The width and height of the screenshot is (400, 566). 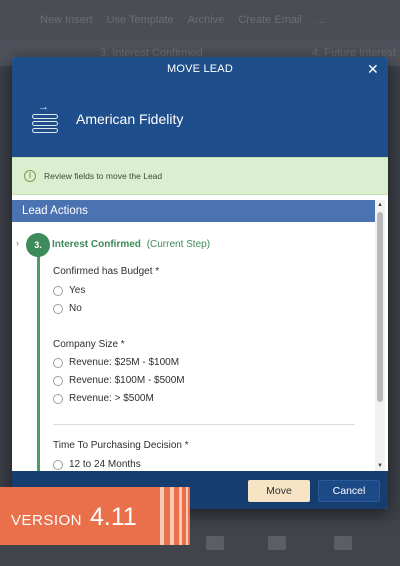 I want to click on cancel-button: Cancel, so click(x=349, y=491).